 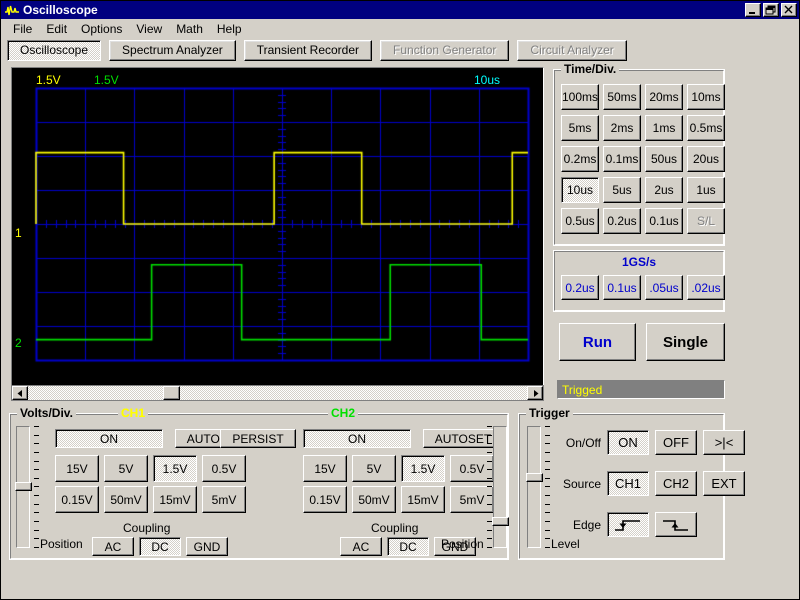 What do you see at coordinates (583, 442) in the screenshot?
I see `trigger-onoff-label: On/Off` at bounding box center [583, 442].